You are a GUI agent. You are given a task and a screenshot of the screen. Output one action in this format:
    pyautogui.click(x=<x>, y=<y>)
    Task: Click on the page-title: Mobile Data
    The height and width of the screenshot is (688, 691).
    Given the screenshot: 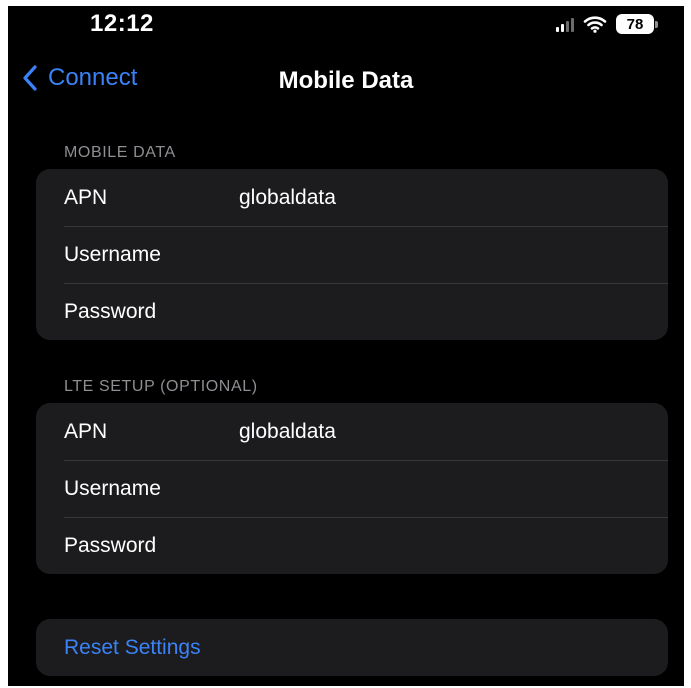 What is the action you would take?
    pyautogui.click(x=346, y=80)
    